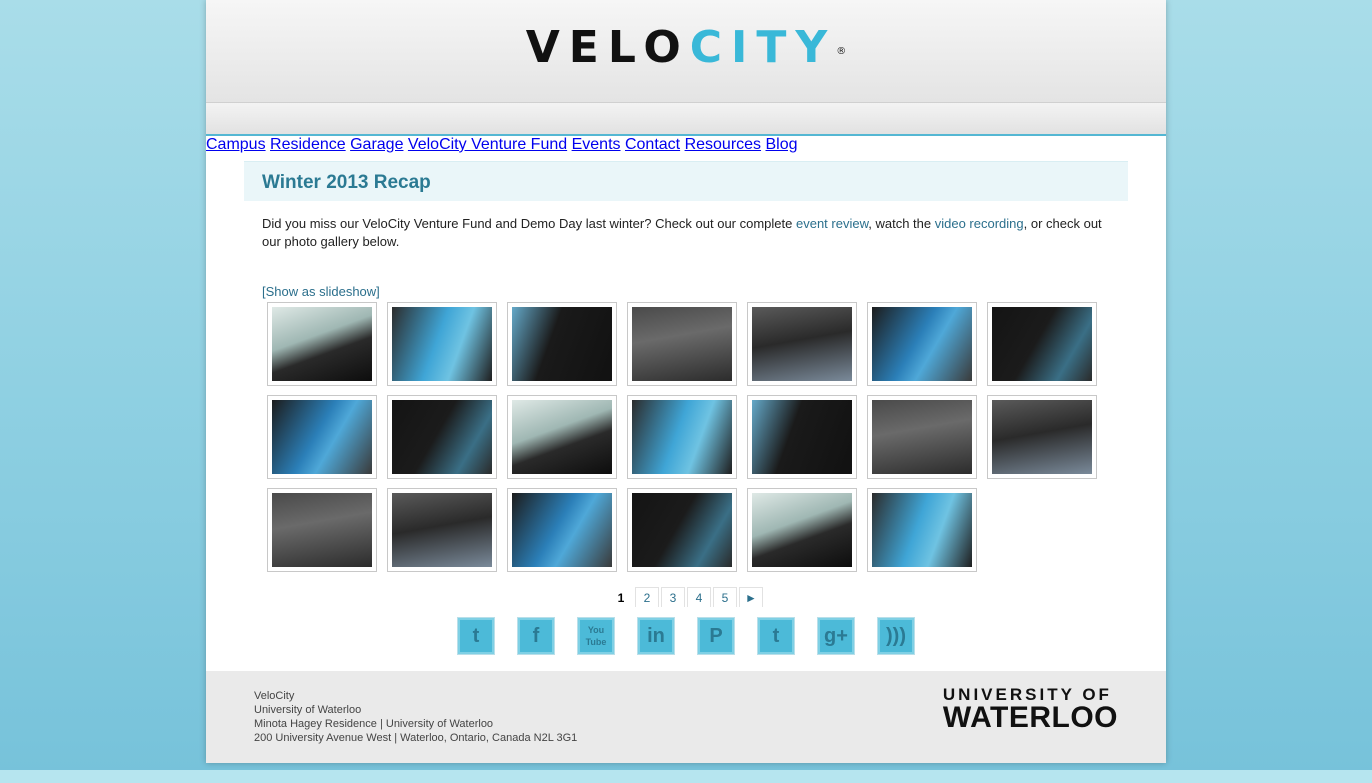 The height and width of the screenshot is (783, 1372). I want to click on nav-events: Events, so click(596, 144).